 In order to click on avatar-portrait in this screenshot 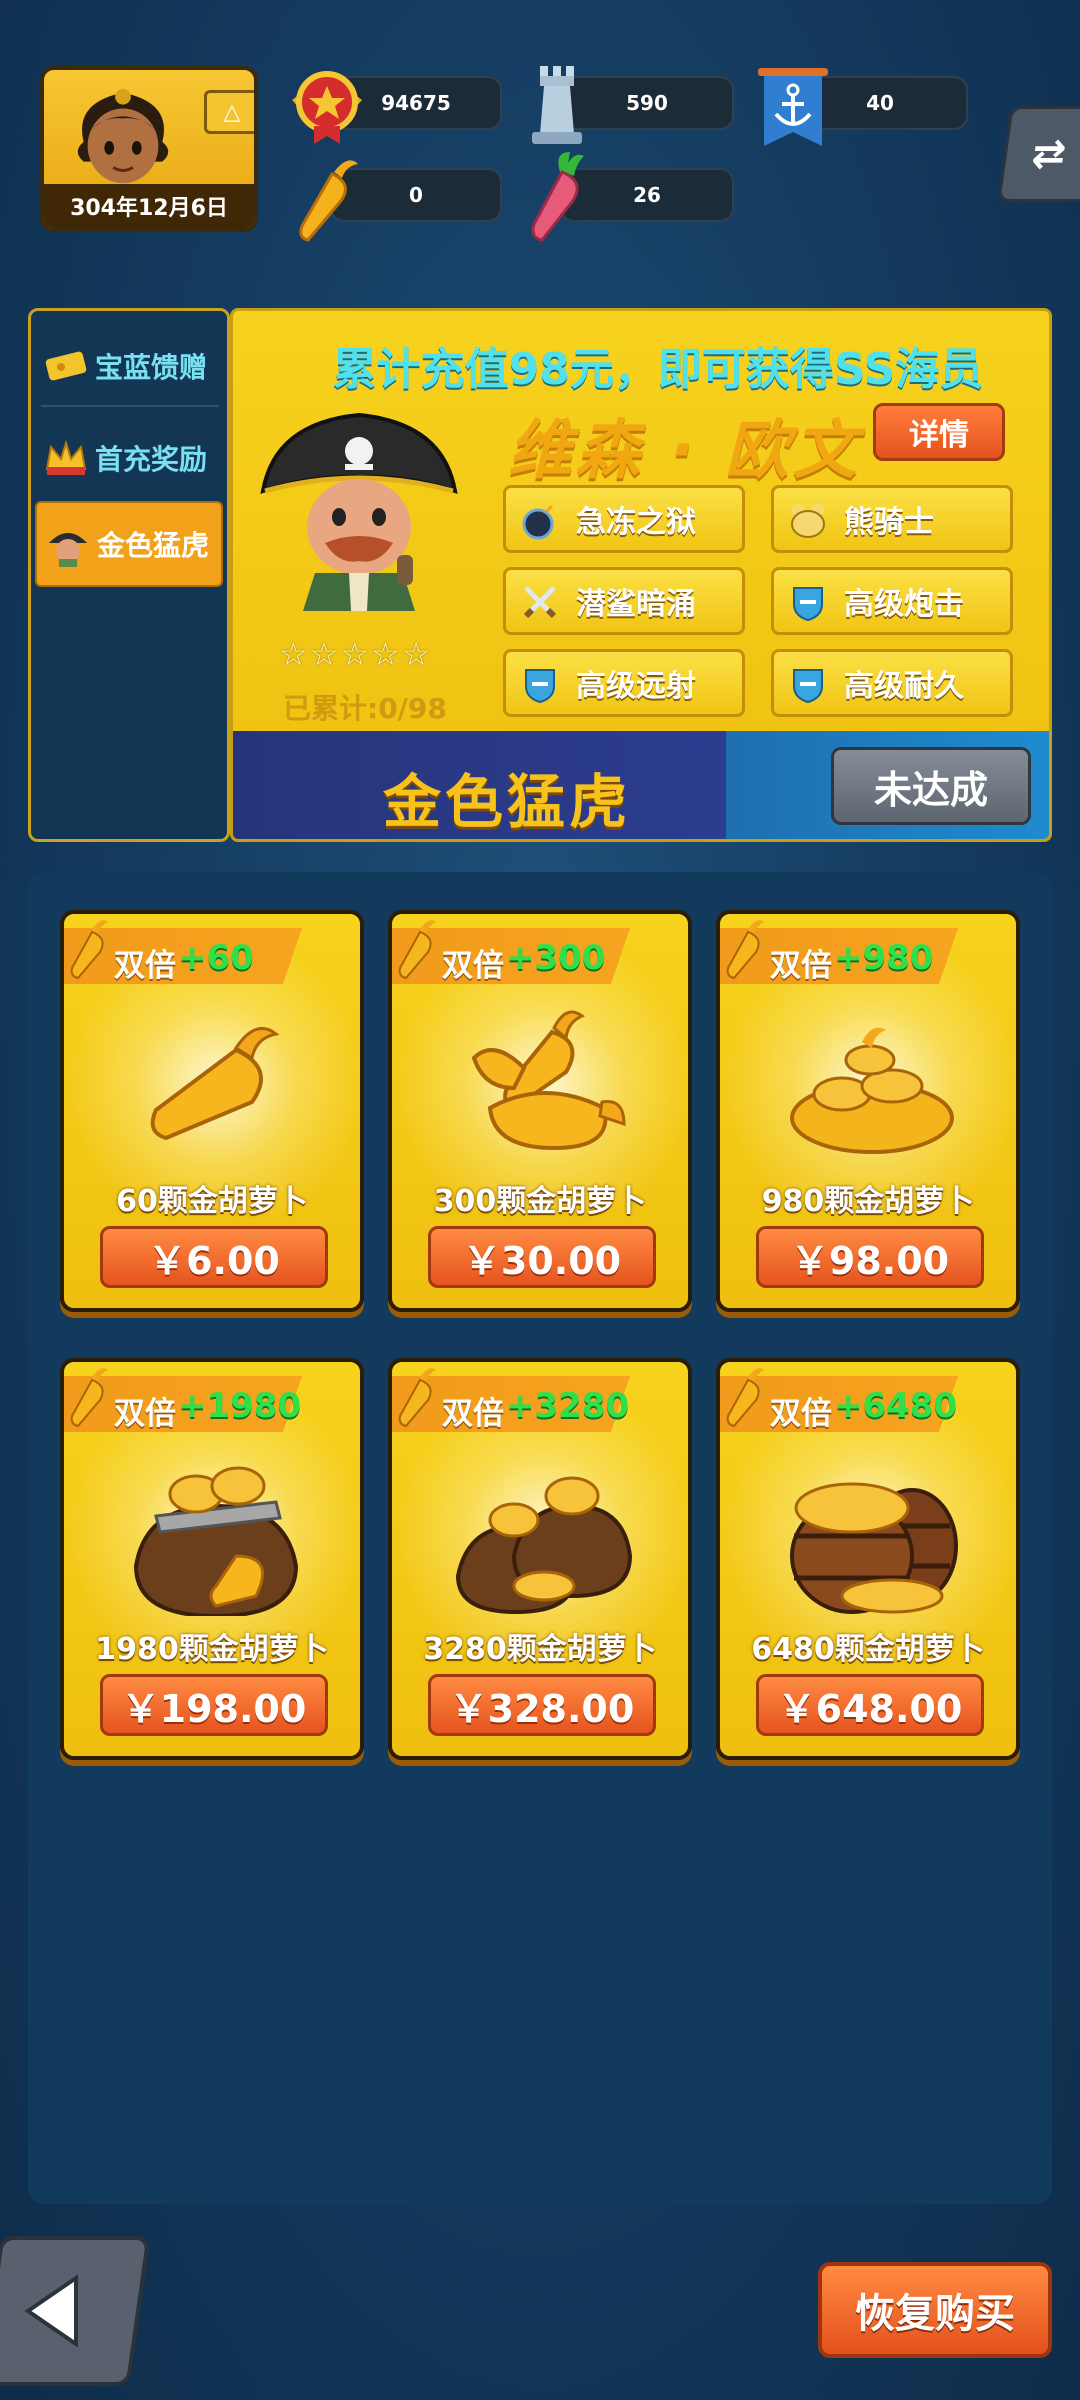, I will do `click(123, 136)`.